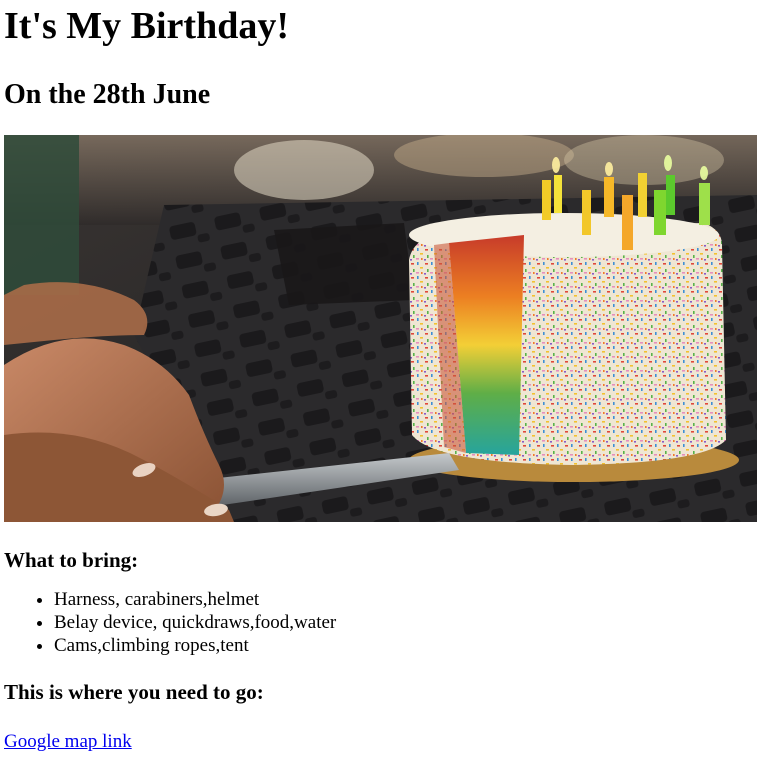  What do you see at coordinates (405, 599) in the screenshot?
I see `list-item: Harness, carabiners,helmet` at bounding box center [405, 599].